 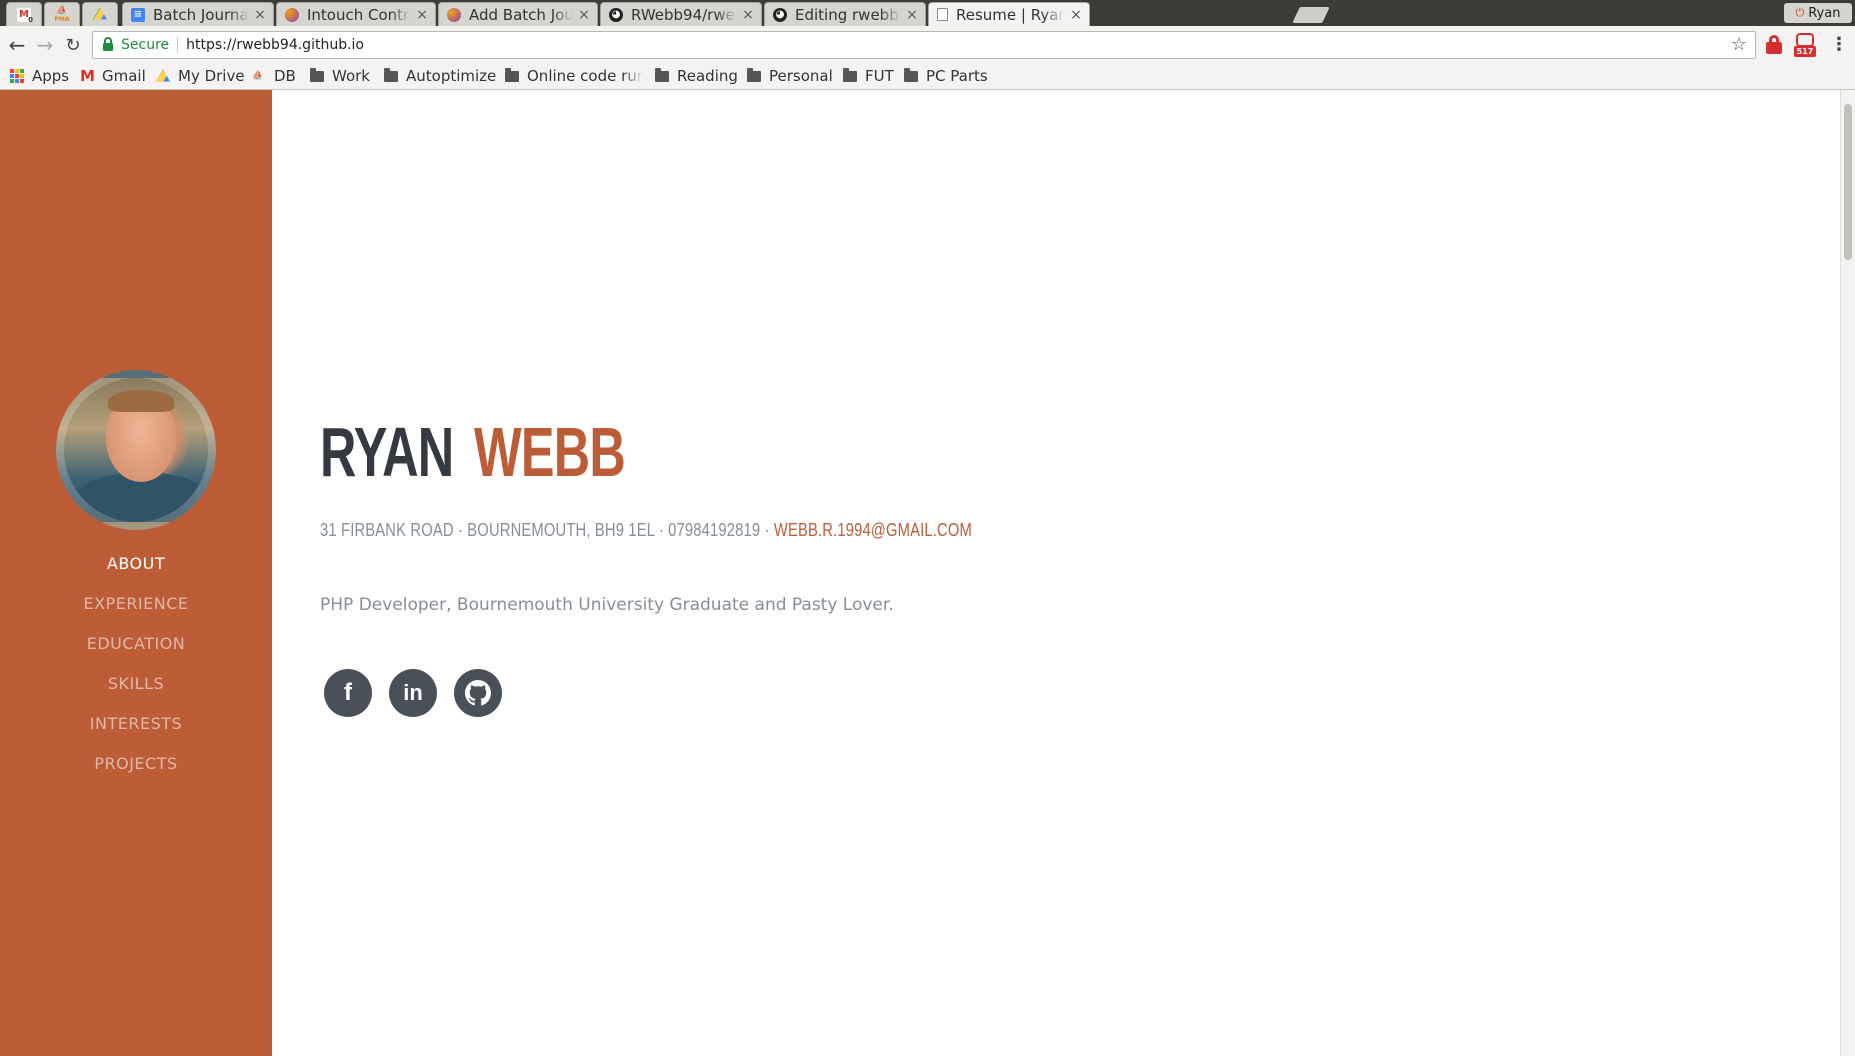 What do you see at coordinates (521, 14) in the screenshot?
I see `tab-title: Add Batch Journal` at bounding box center [521, 14].